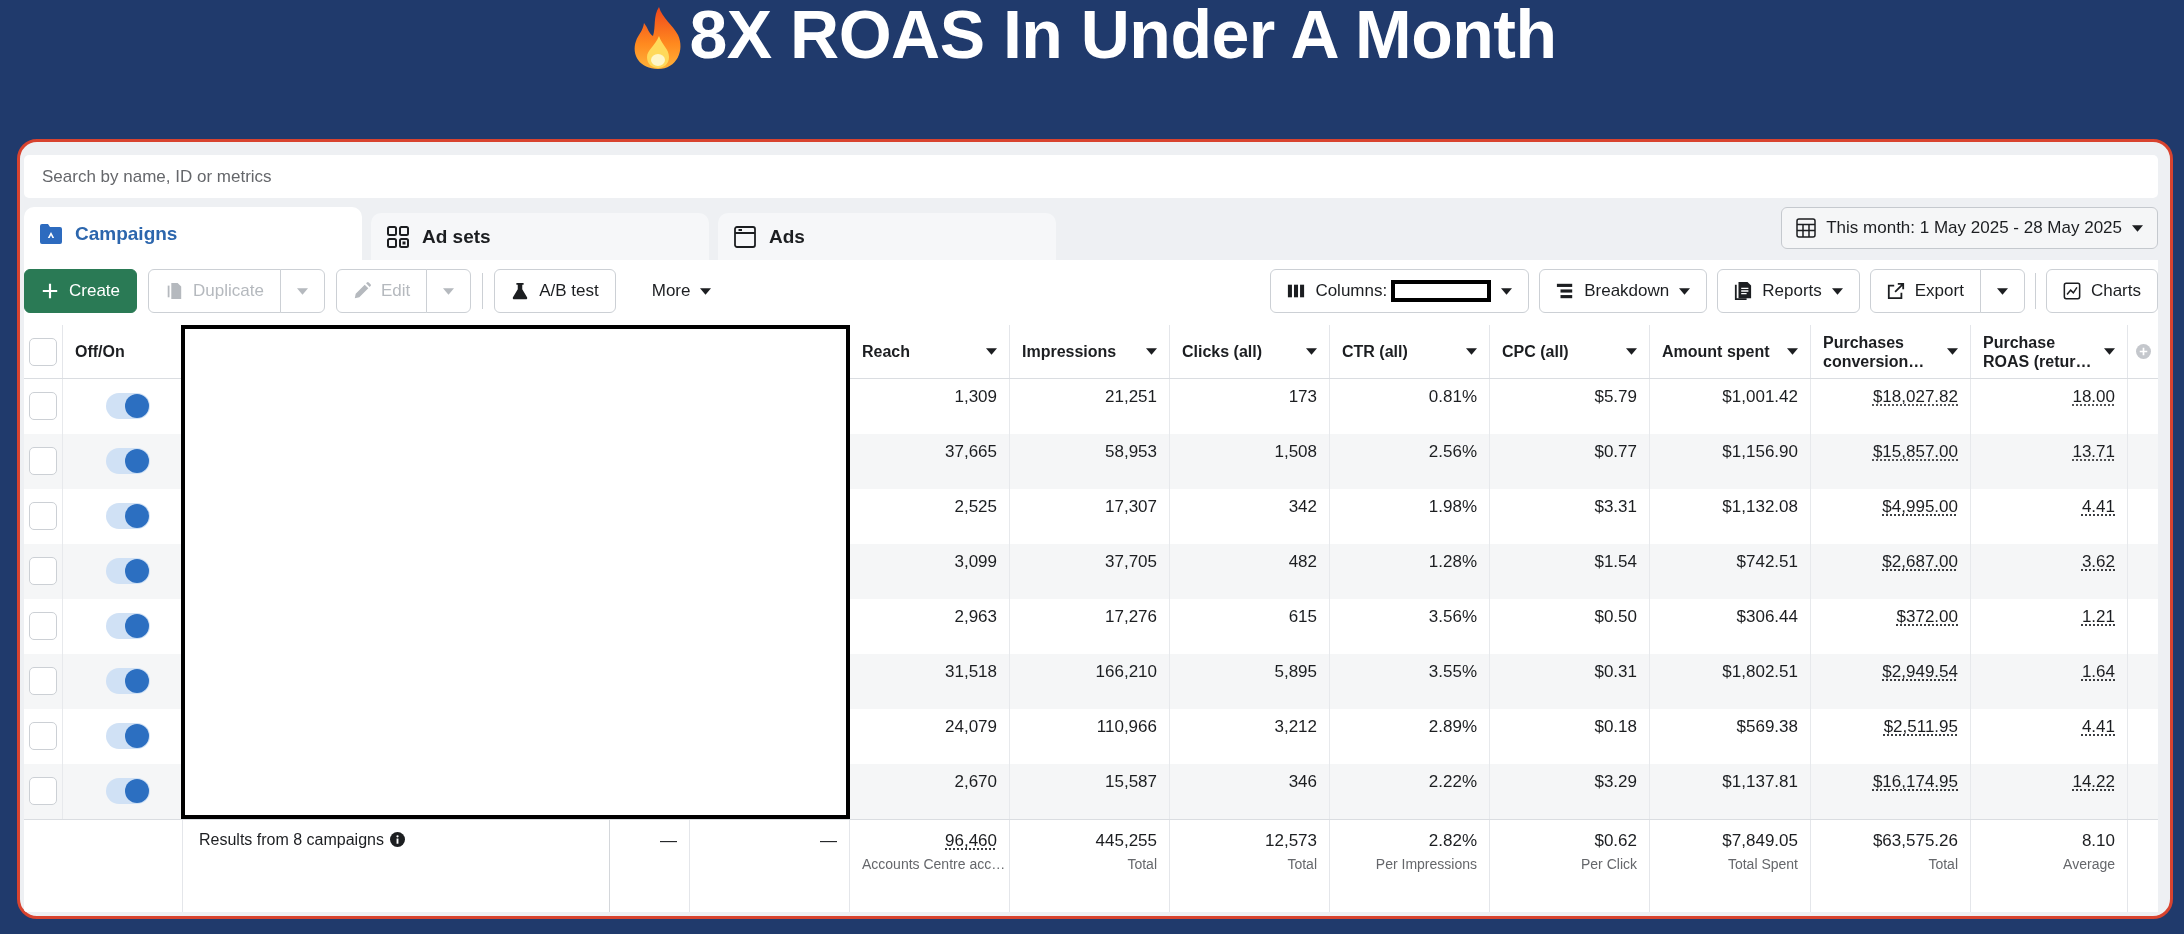 Image resolution: width=2184 pixels, height=934 pixels. I want to click on info-icon, so click(397, 839).